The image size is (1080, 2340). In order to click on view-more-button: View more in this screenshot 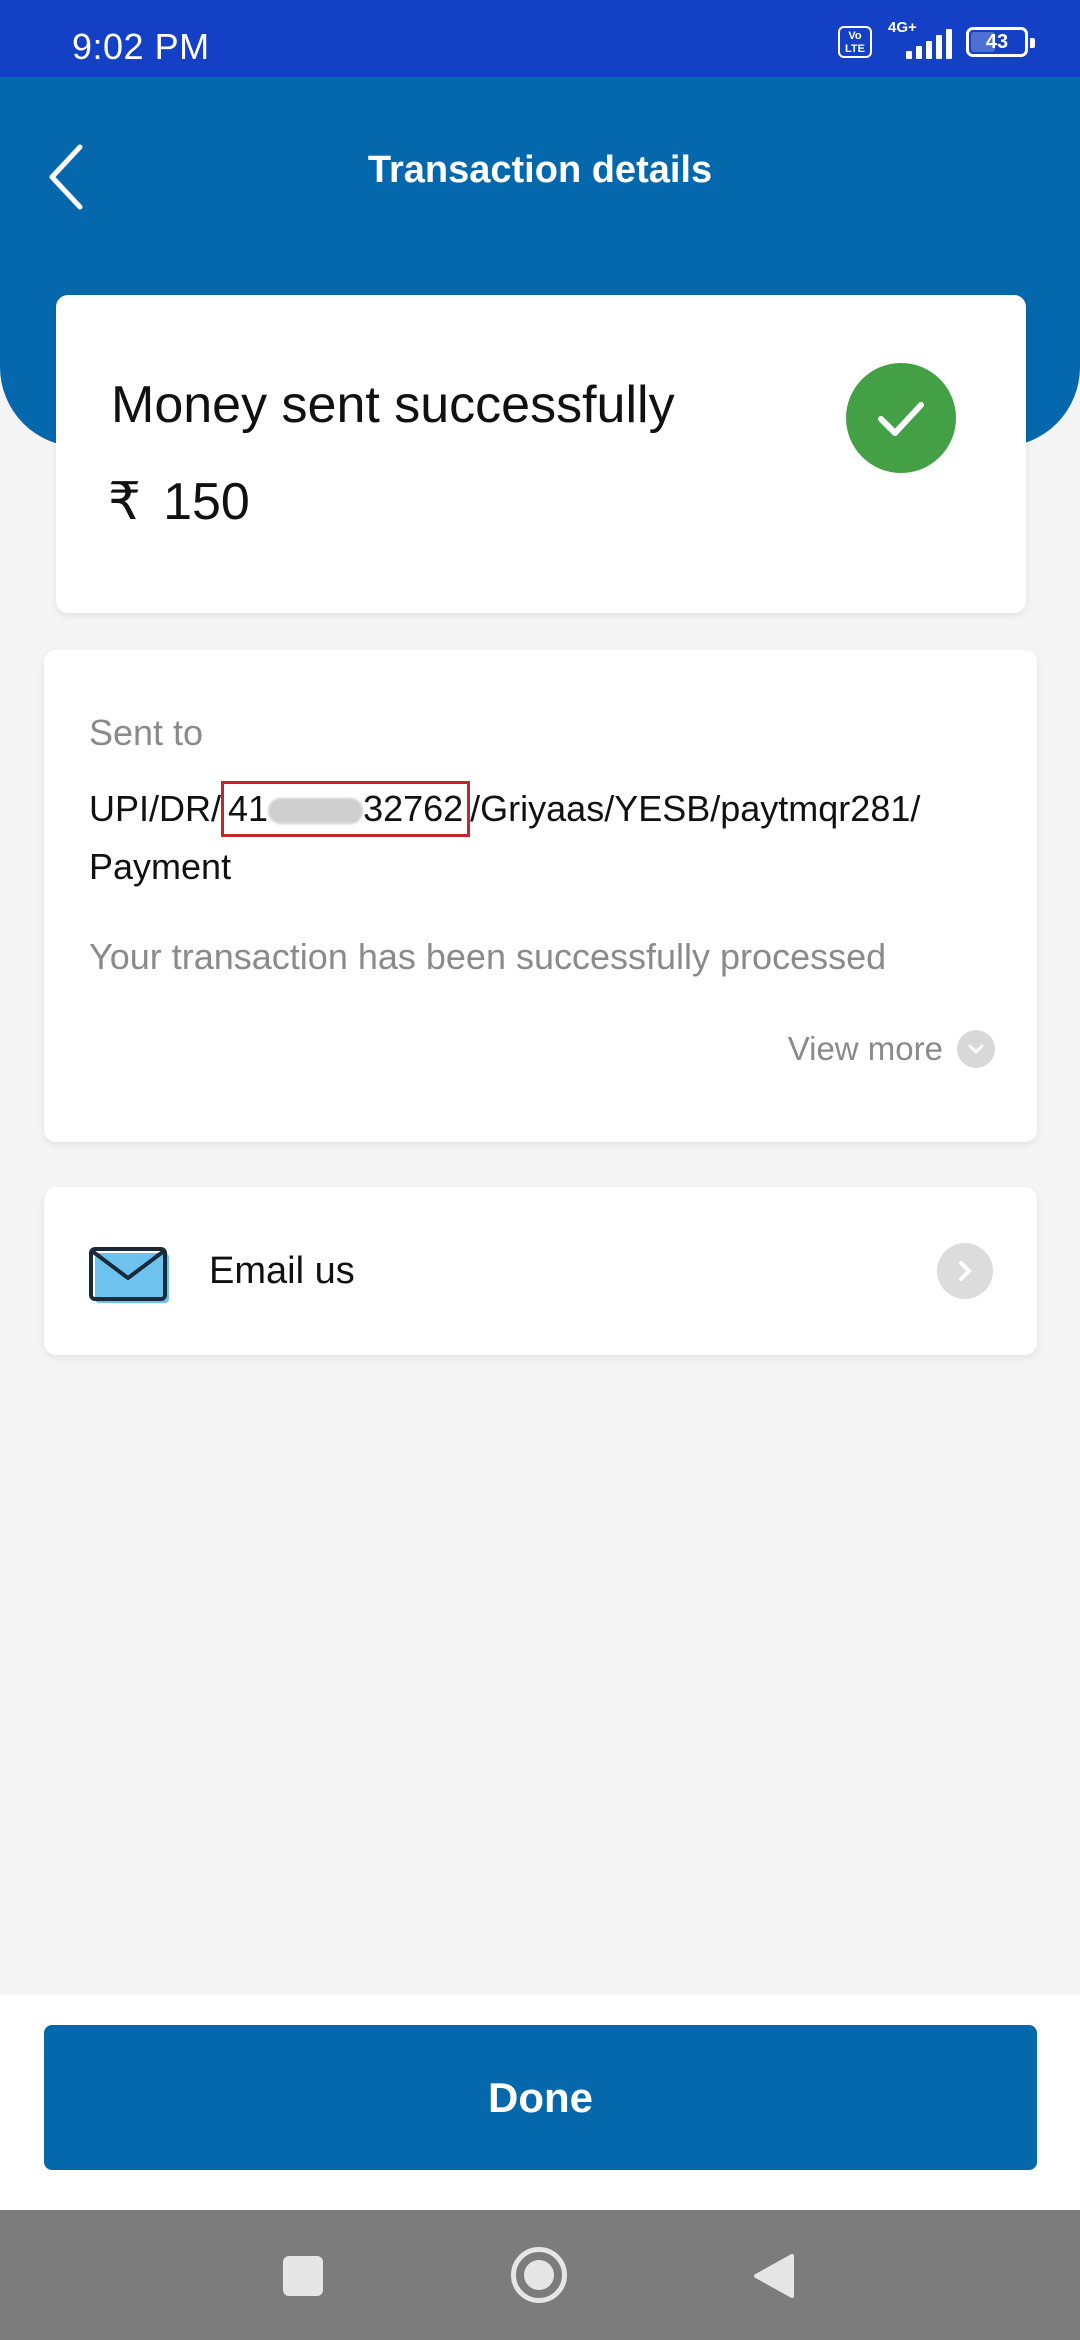, I will do `click(891, 1049)`.